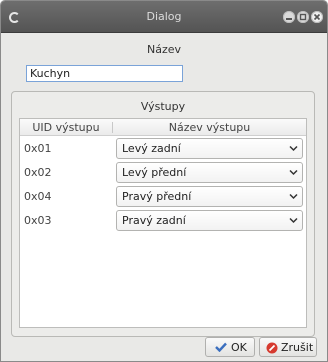  I want to click on name-field, so click(104, 73).